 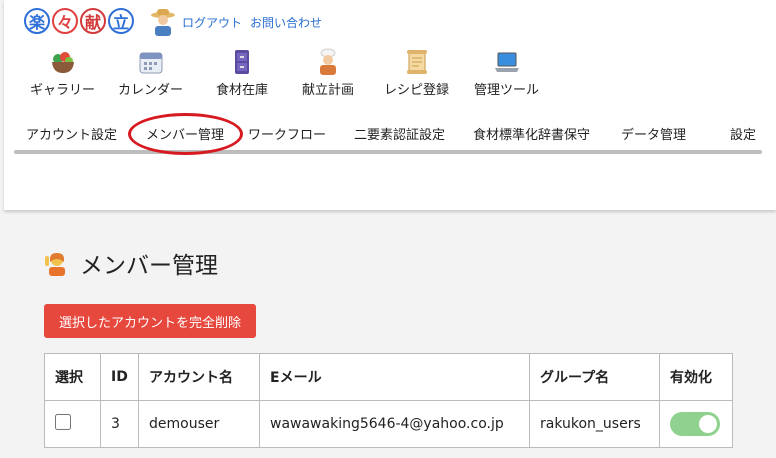 What do you see at coordinates (119, 377) in the screenshot?
I see `column-header-id: ID` at bounding box center [119, 377].